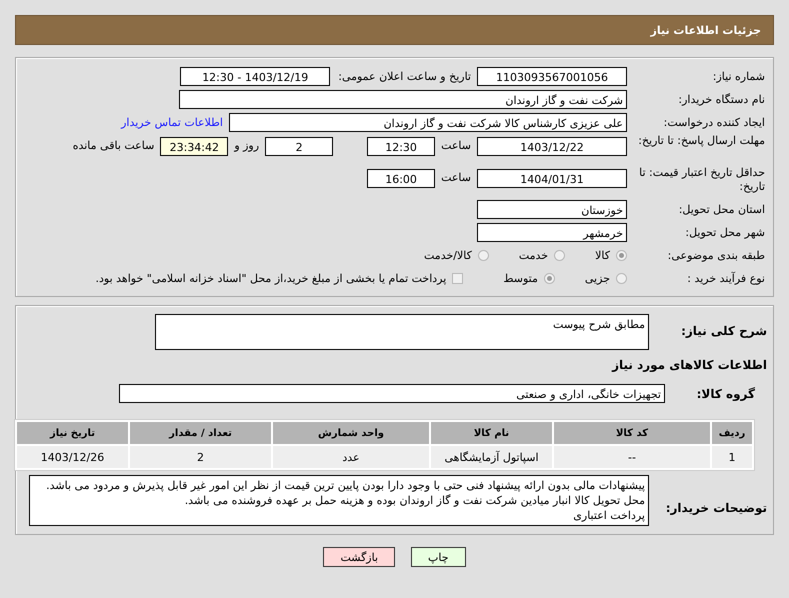 The height and width of the screenshot is (598, 789). Describe the element at coordinates (351, 433) in the screenshot. I see `column-header: واحد شمارش` at that location.